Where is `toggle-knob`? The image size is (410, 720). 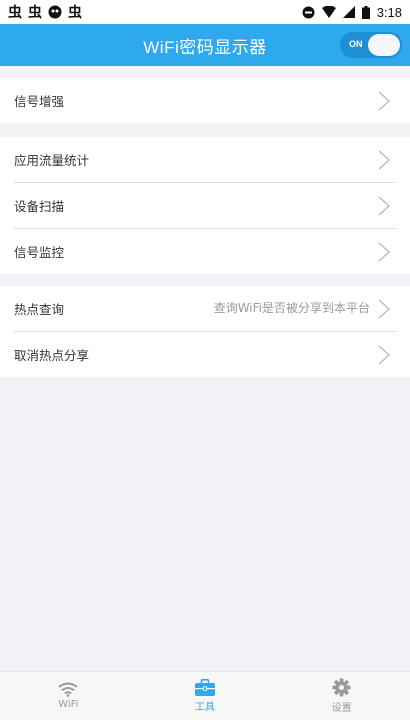
toggle-knob is located at coordinates (384, 45).